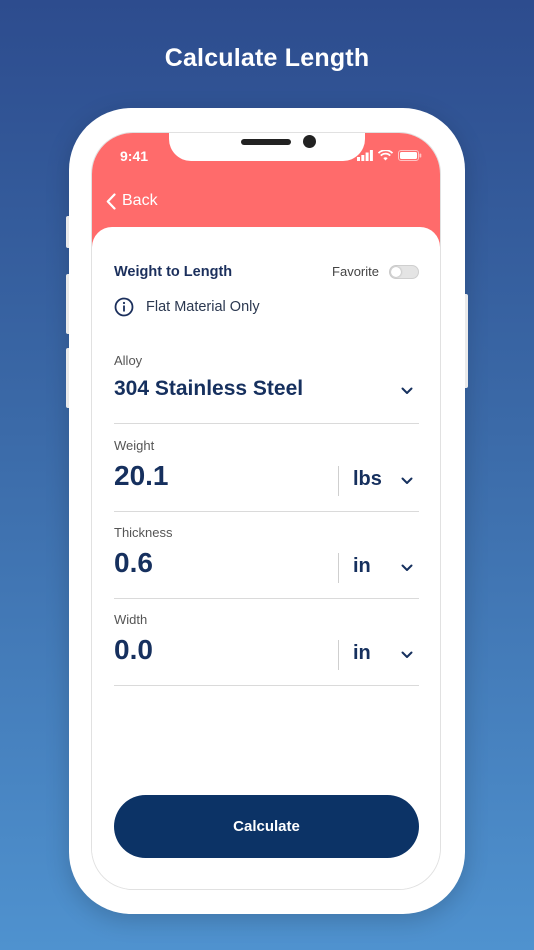 The image size is (534, 950). I want to click on back-label: Back, so click(140, 200).